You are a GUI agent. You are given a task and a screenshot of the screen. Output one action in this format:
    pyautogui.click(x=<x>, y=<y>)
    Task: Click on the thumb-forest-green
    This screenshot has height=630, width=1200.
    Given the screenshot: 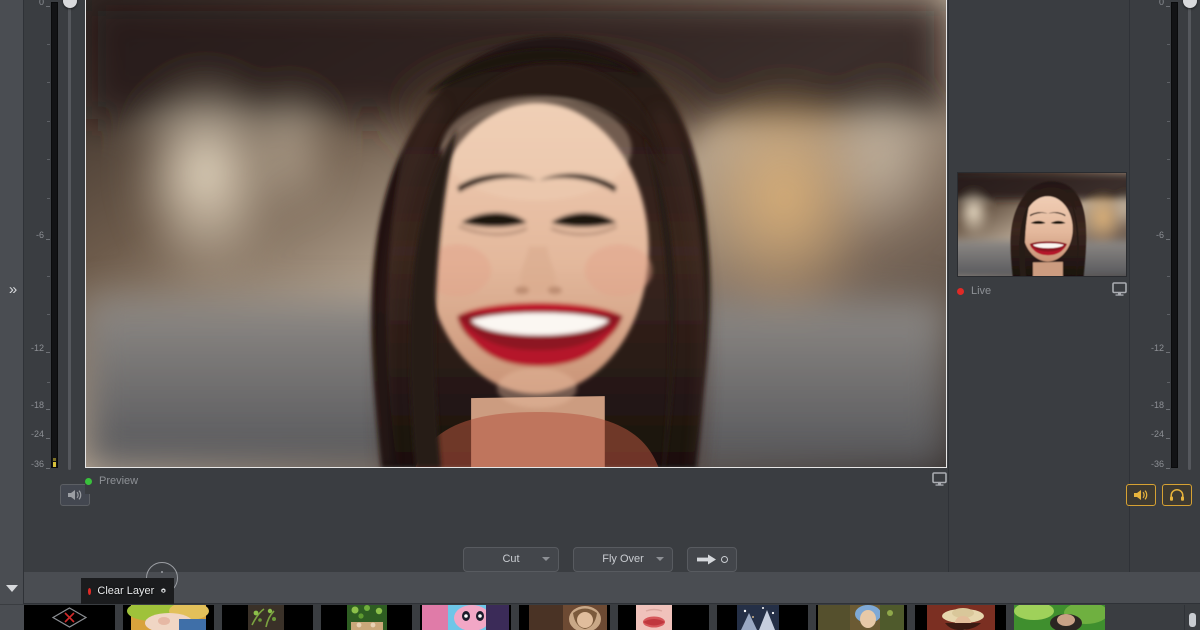 What is the action you would take?
    pyautogui.click(x=366, y=617)
    